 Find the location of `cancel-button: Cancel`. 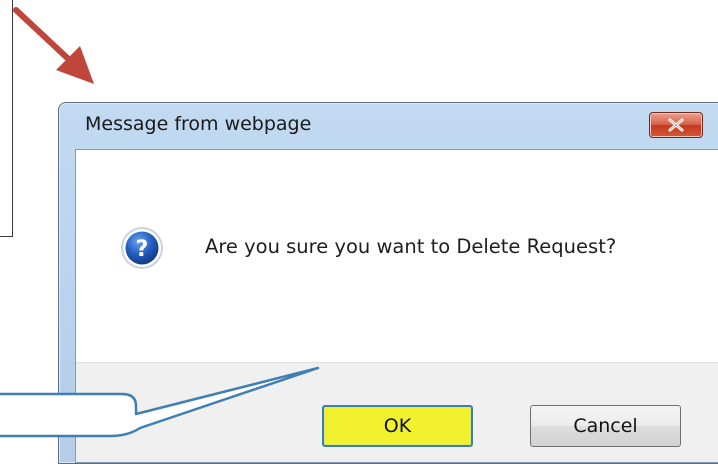

cancel-button: Cancel is located at coordinates (605, 426).